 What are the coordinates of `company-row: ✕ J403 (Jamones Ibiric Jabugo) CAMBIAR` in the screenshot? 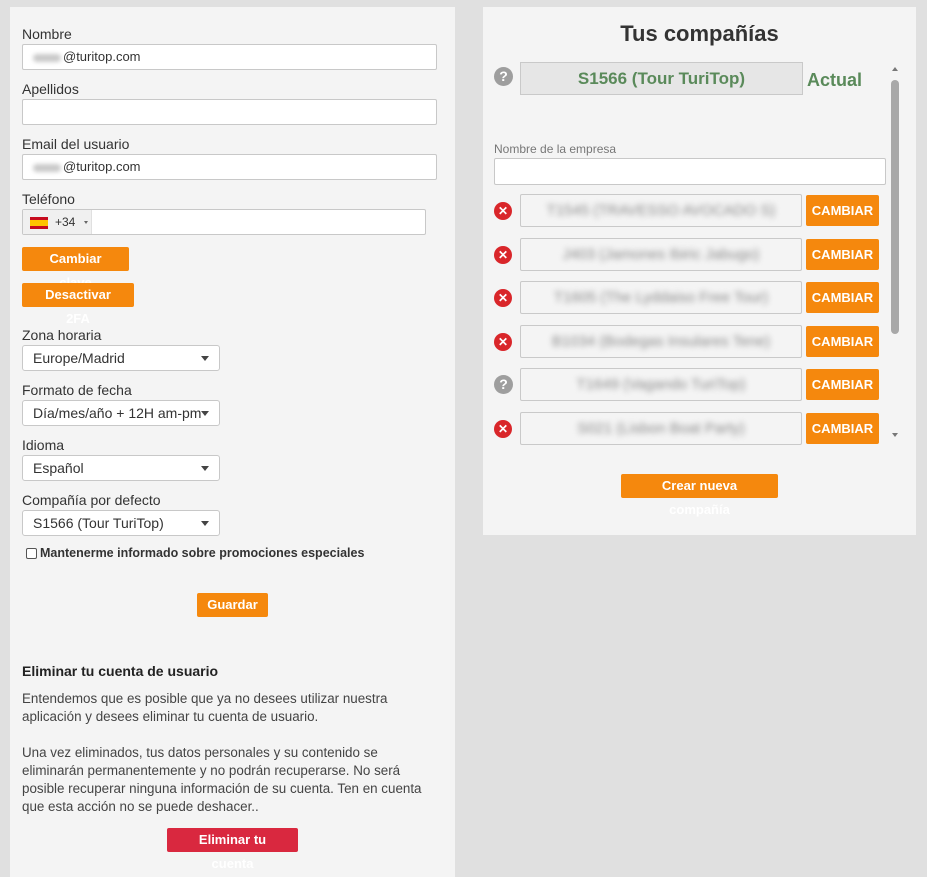 It's located at (687, 255).